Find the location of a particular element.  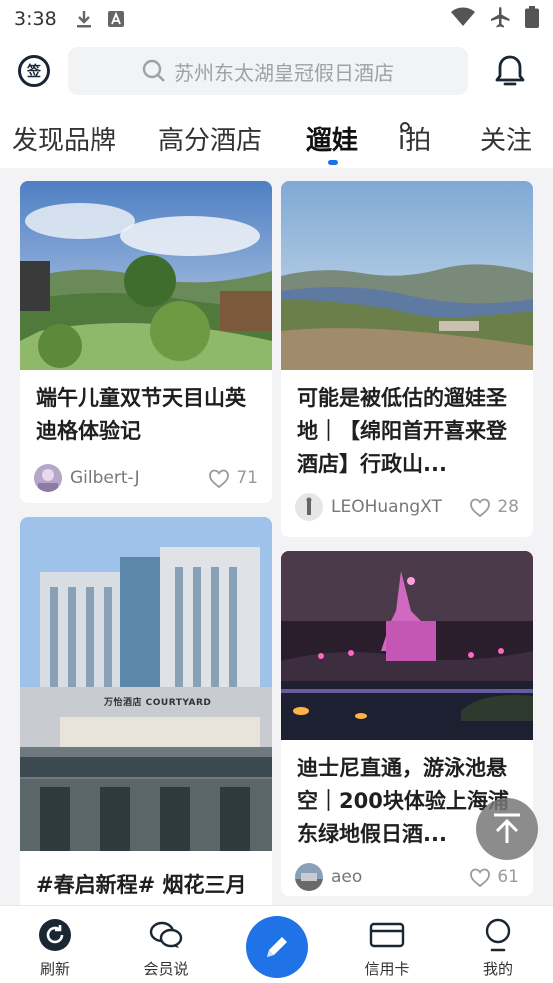

search-placeholder: 苏州东太湖皇冠假日酒店 is located at coordinates (284, 72).